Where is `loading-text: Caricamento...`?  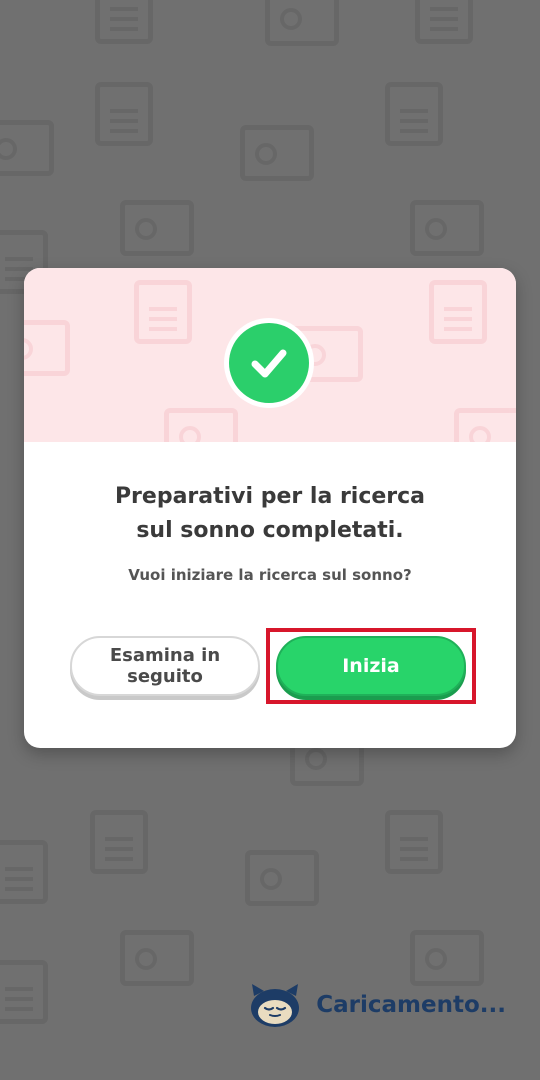
loading-text: Caricamento... is located at coordinates (411, 1005).